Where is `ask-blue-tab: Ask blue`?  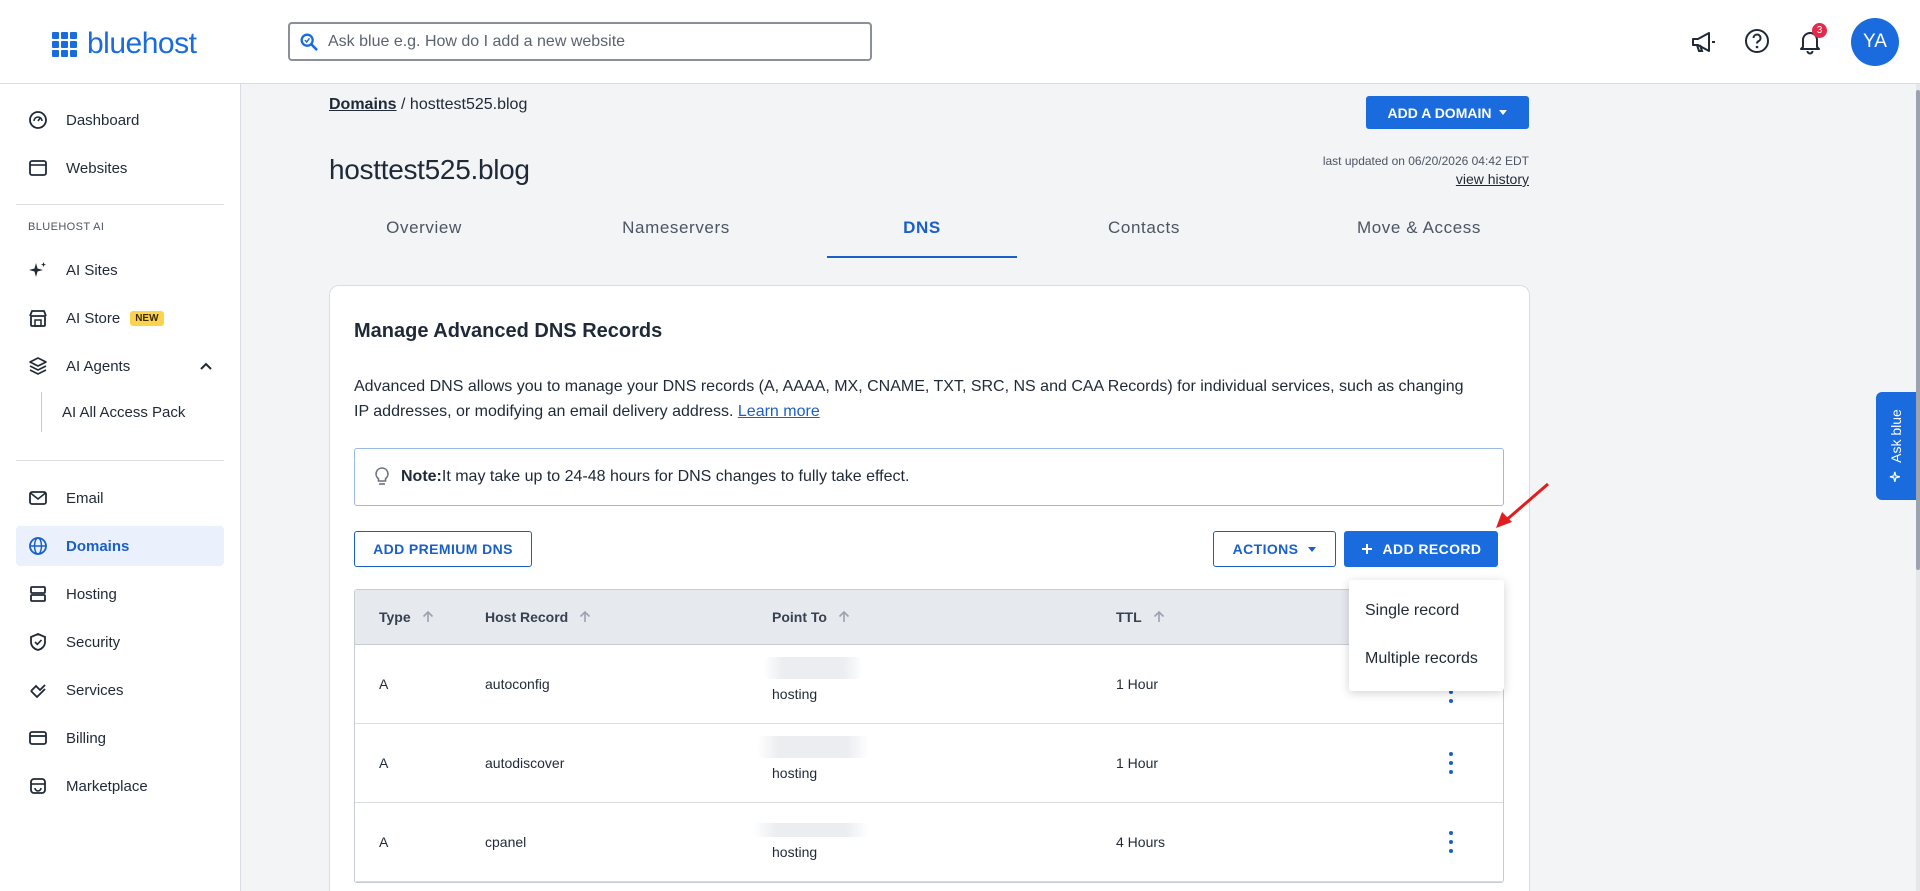 ask-blue-tab: Ask blue is located at coordinates (1896, 446).